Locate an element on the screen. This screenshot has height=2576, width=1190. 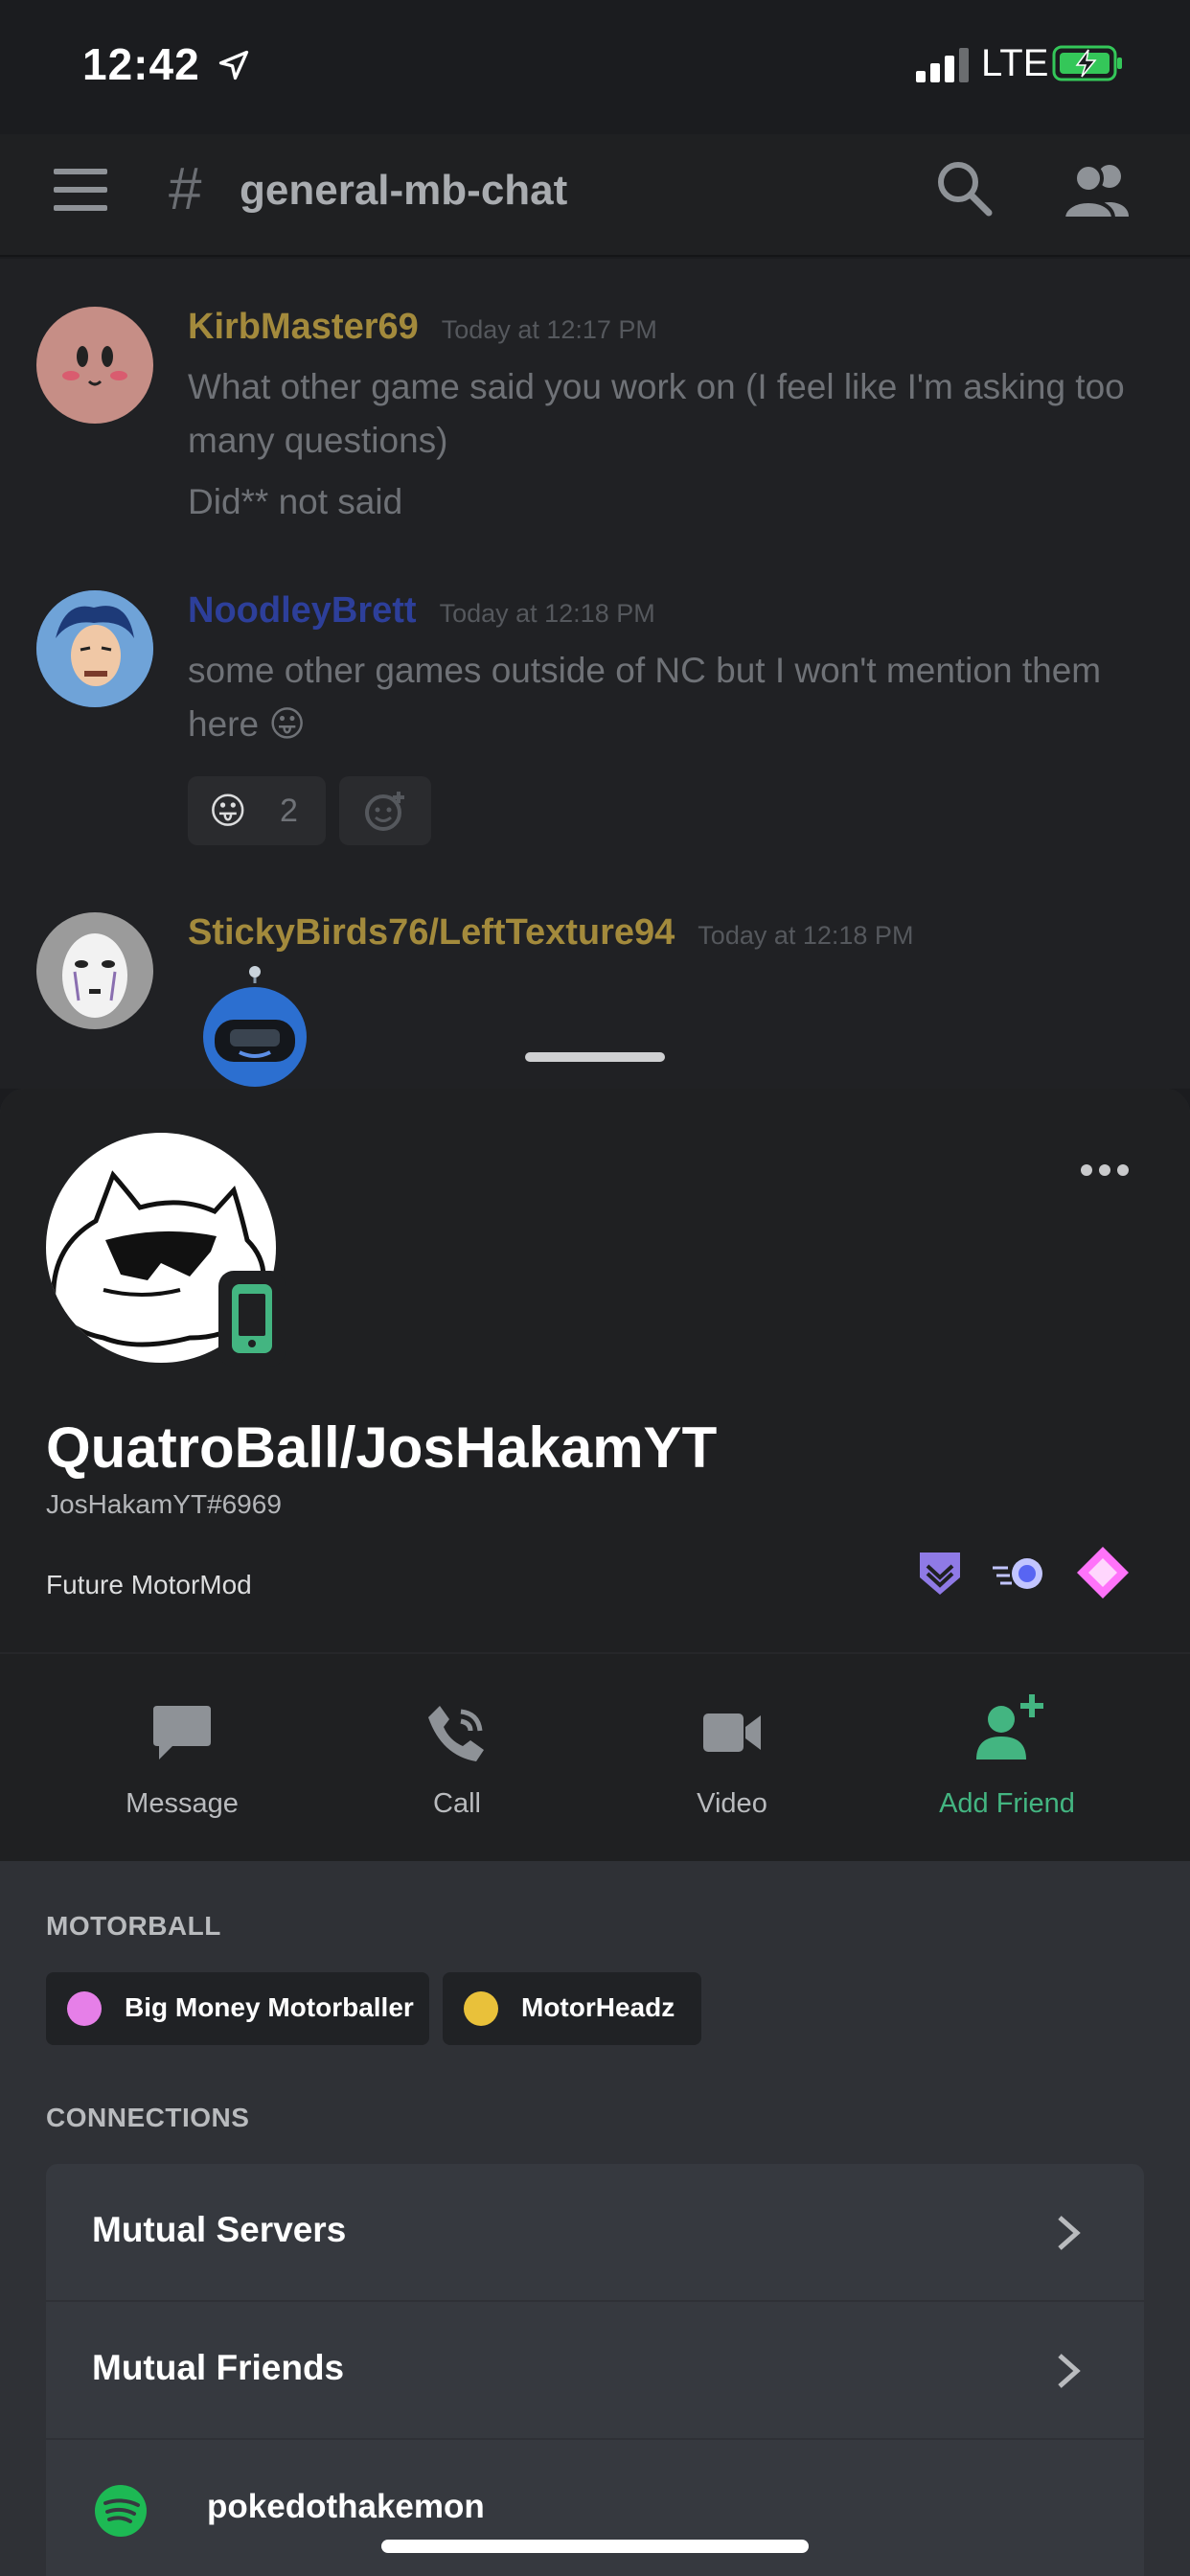
mutual-friends-label: Mutual Friends is located at coordinates (218, 2367).